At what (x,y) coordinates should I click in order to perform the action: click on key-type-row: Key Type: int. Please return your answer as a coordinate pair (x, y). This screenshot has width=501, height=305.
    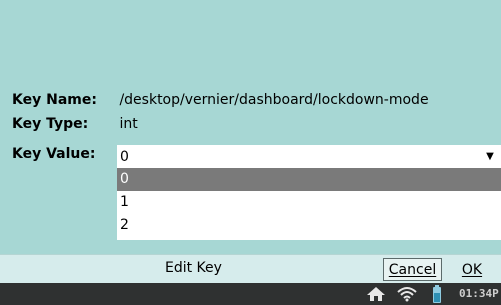
    Looking at the image, I should click on (75, 124).